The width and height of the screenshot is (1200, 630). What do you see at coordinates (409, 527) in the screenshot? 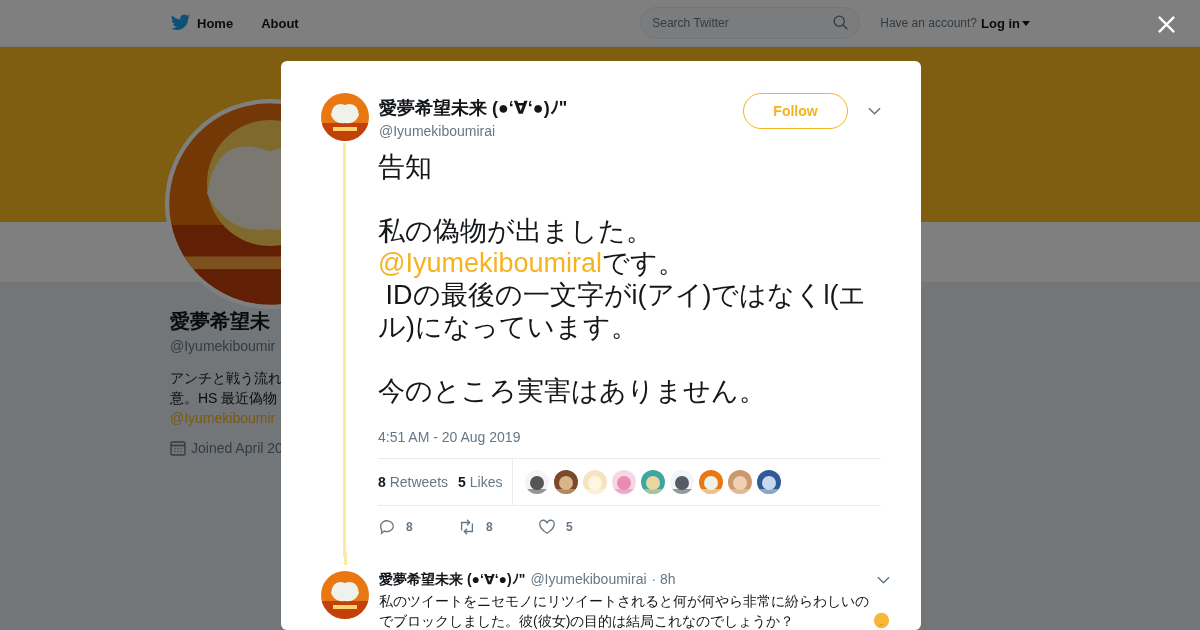
I see `reply-count: 8` at bounding box center [409, 527].